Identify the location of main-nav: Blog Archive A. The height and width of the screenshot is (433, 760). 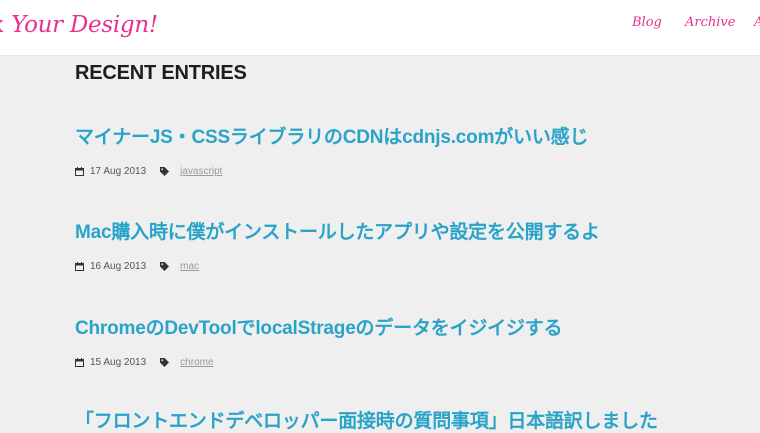
(380, 27).